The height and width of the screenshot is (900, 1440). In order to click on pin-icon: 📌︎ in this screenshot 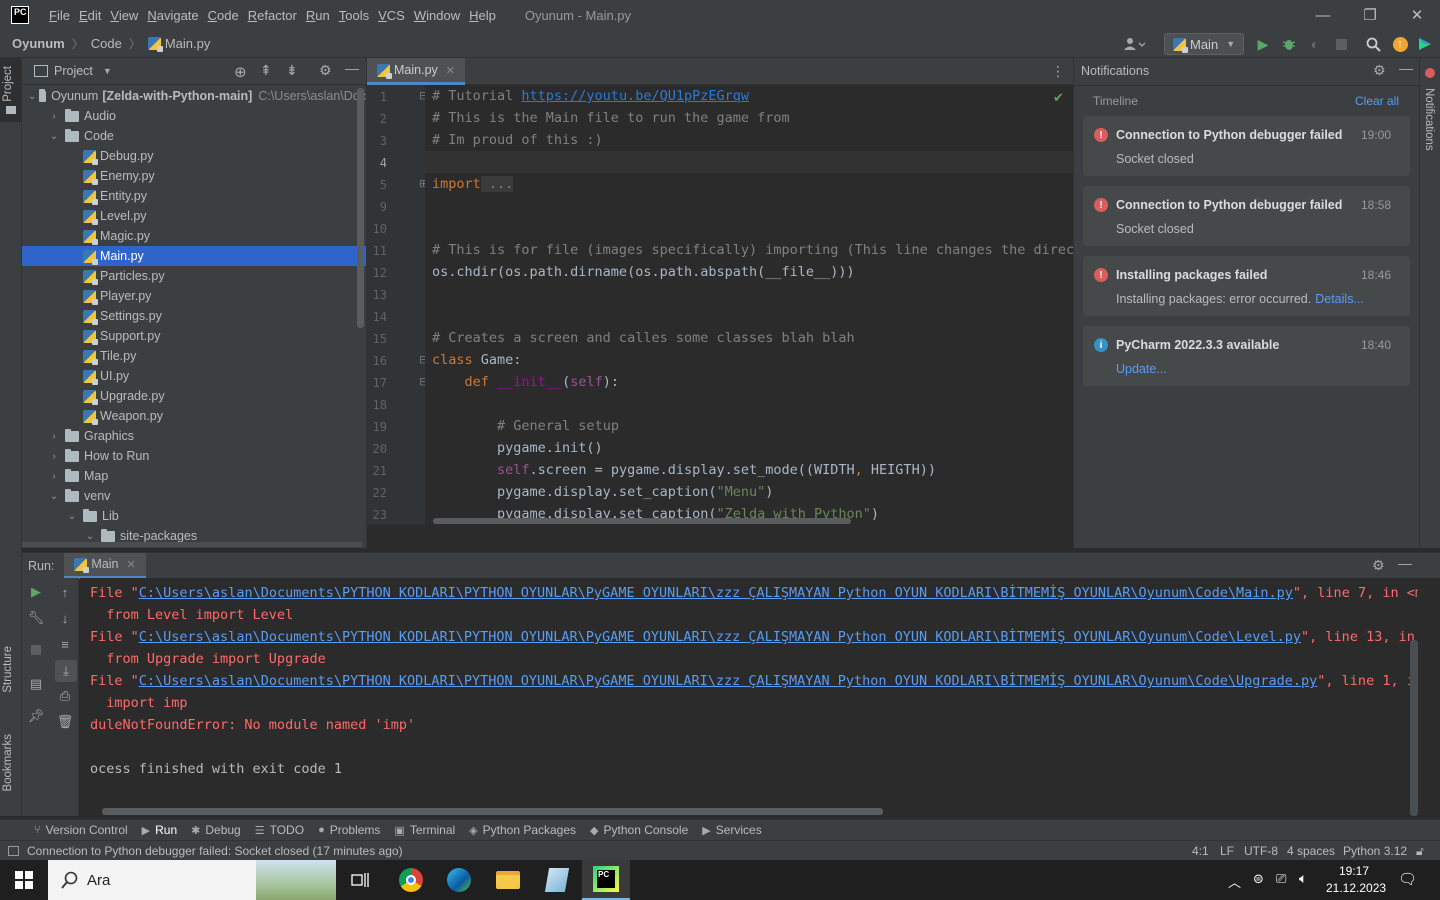, I will do `click(36, 716)`.